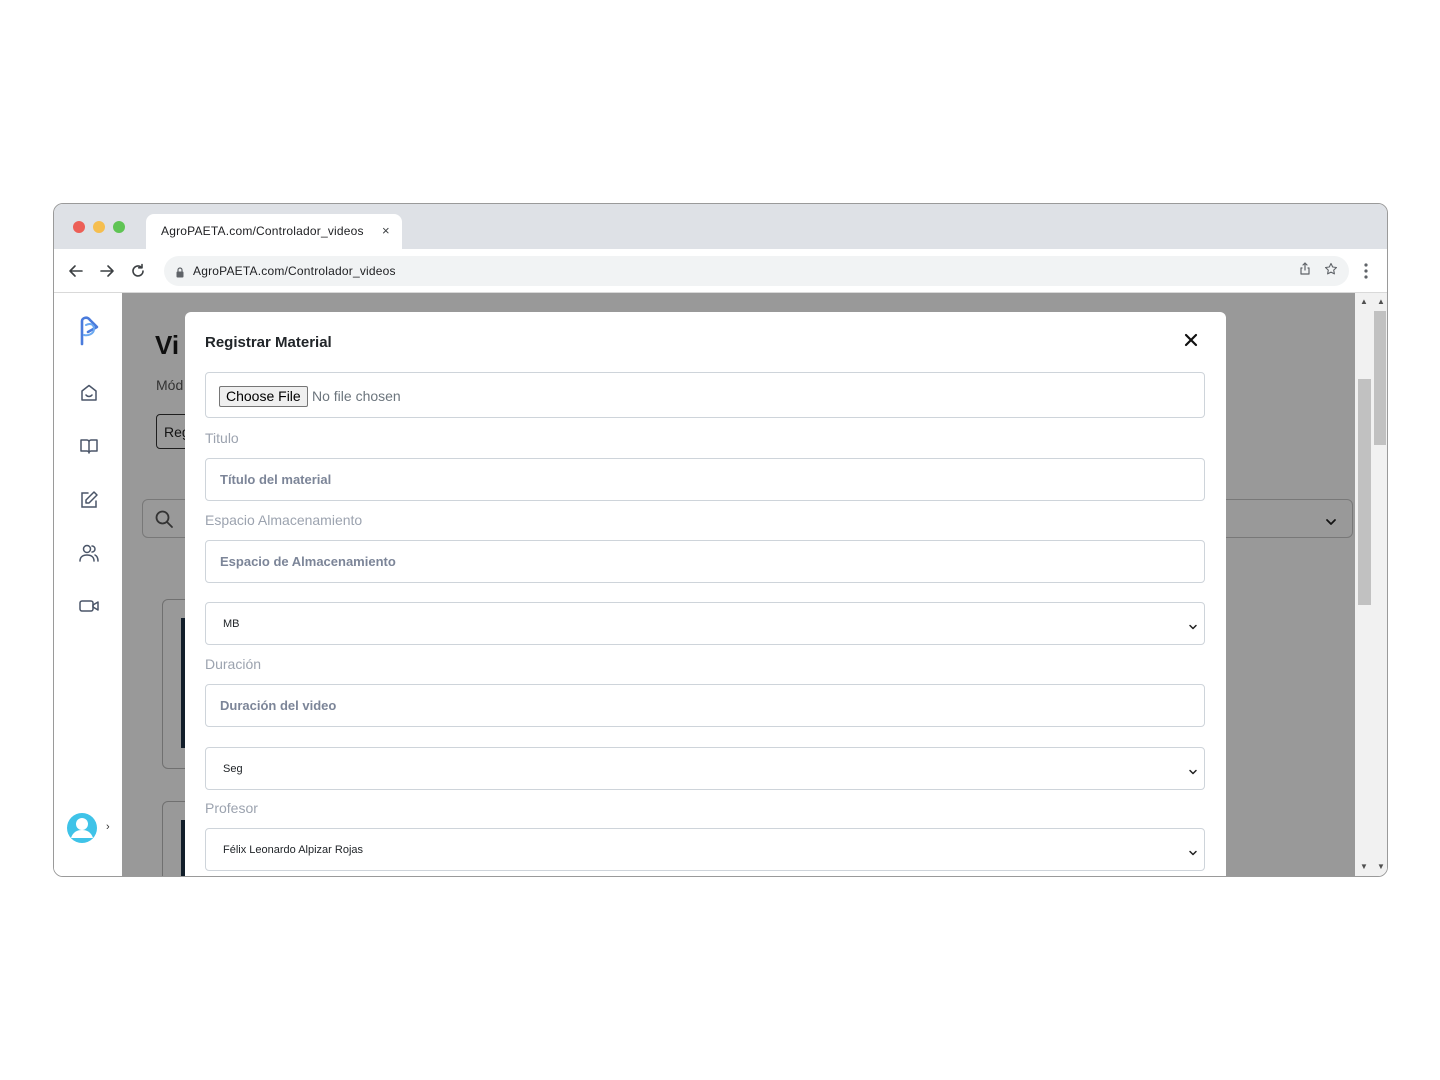 This screenshot has width=1440, height=1080. Describe the element at coordinates (233, 769) in the screenshot. I see `duracion-unit-value: Seg` at that location.